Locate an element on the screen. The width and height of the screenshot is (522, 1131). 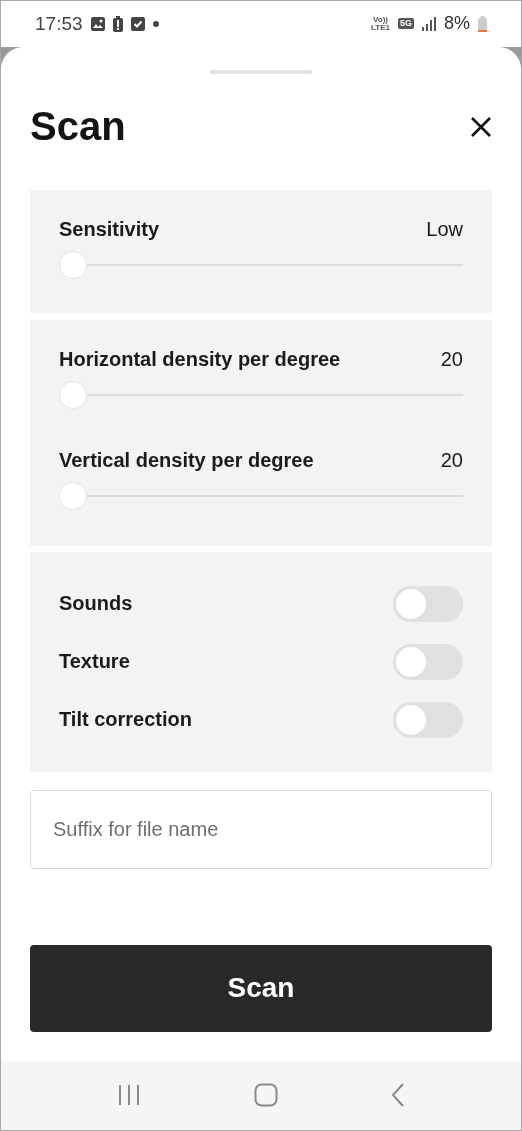
dot-icon is located at coordinates (155, 23).